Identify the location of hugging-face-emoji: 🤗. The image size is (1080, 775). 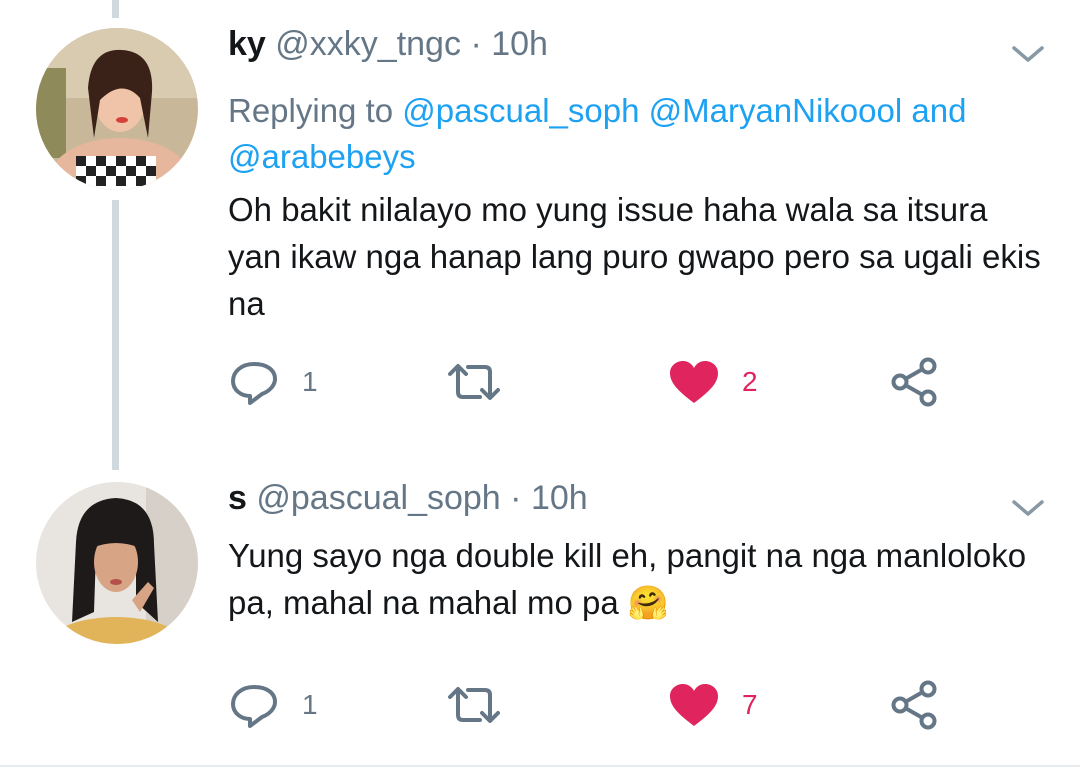
(648, 602).